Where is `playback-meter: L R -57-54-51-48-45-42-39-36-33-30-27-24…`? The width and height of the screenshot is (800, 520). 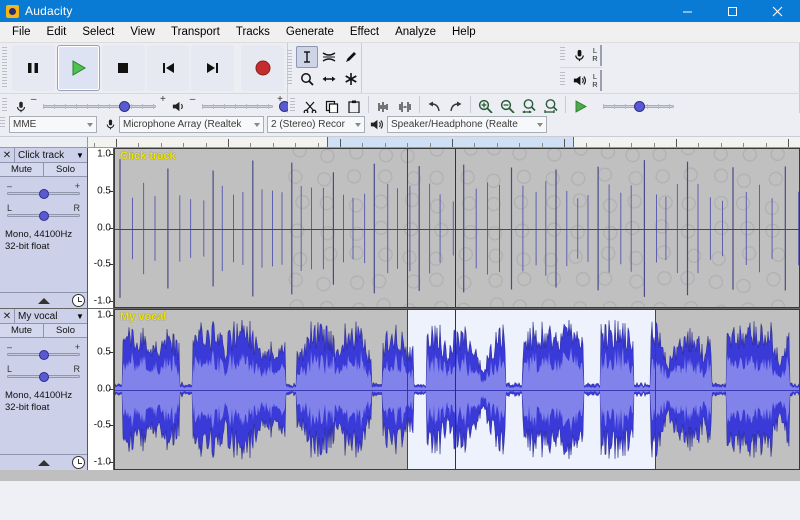
playback-meter: L R -57-54-51-48-45-42-39-36-33-30-27-24… is located at coordinates (596, 81).